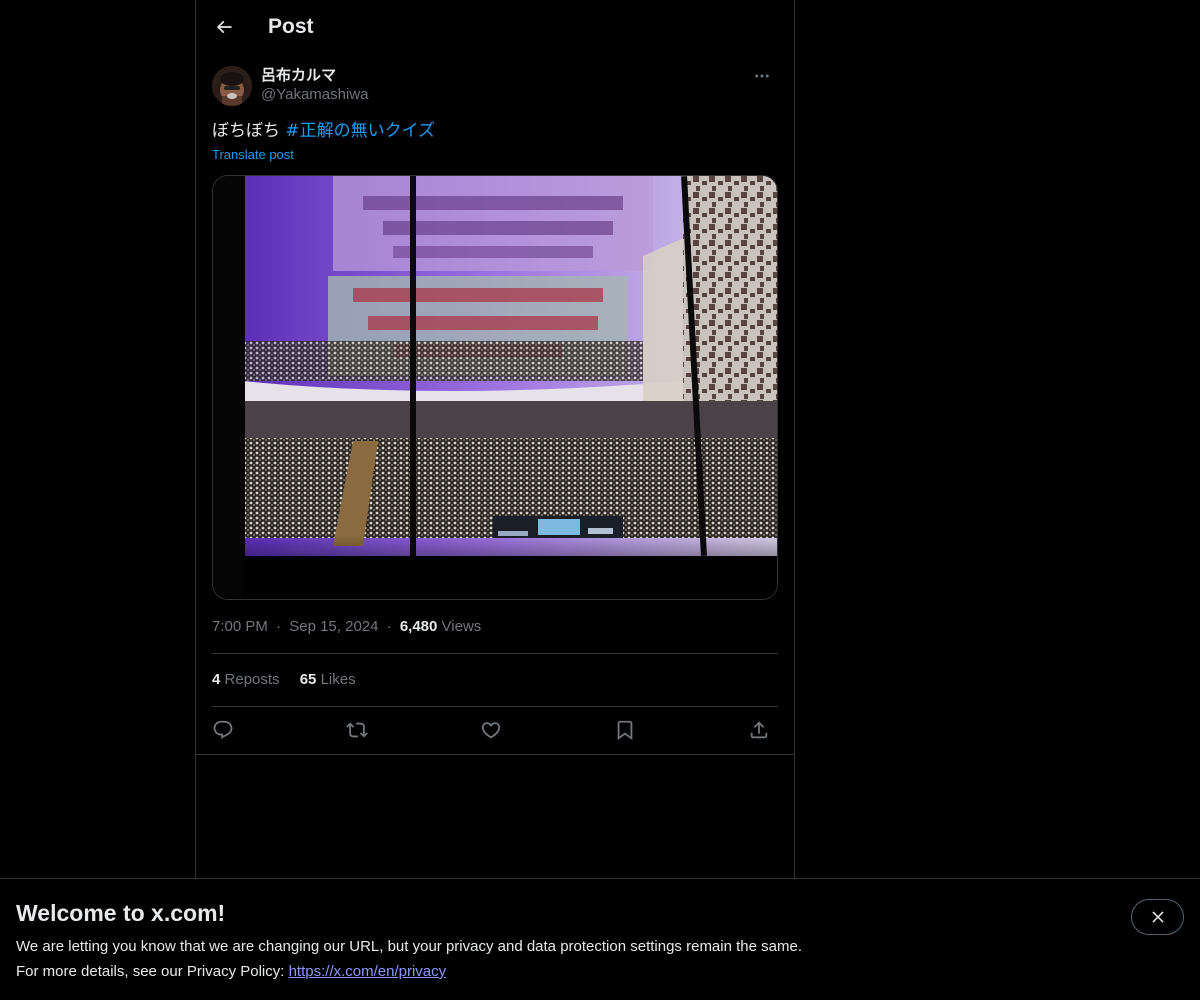 The image size is (1200, 1000). I want to click on reposts-count: 4, so click(216, 679).